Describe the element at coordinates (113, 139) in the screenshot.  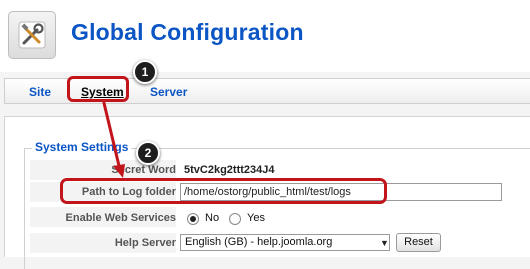
I see `annotation-arrow` at that location.